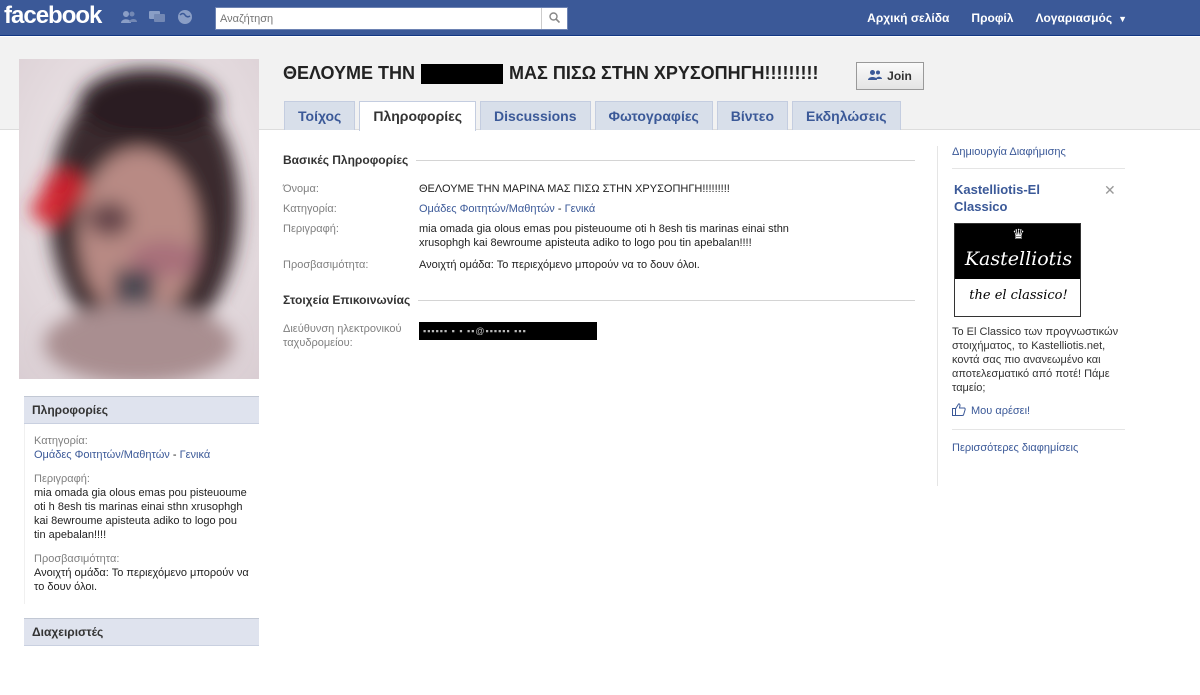  What do you see at coordinates (653, 115) in the screenshot?
I see `tab-photos: Φωτογραφίες` at bounding box center [653, 115].